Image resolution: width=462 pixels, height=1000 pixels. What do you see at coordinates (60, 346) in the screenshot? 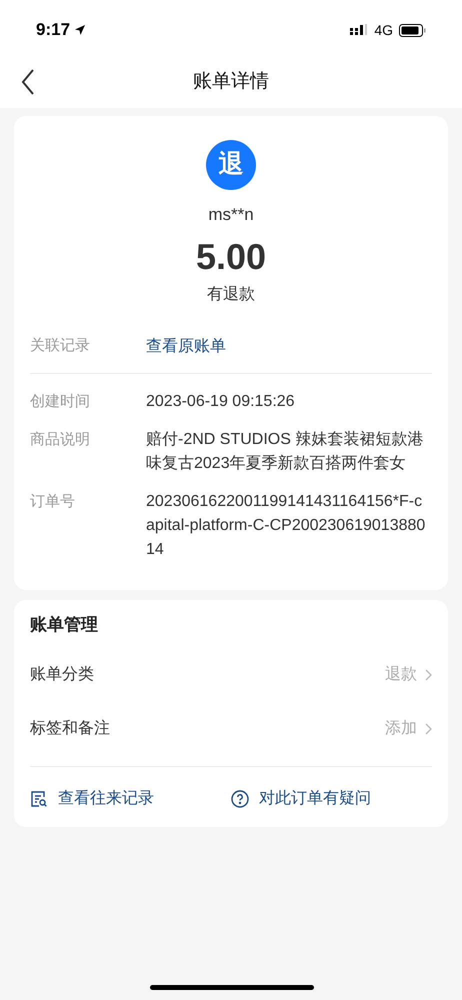
I see `detail-label: 关联记录` at bounding box center [60, 346].